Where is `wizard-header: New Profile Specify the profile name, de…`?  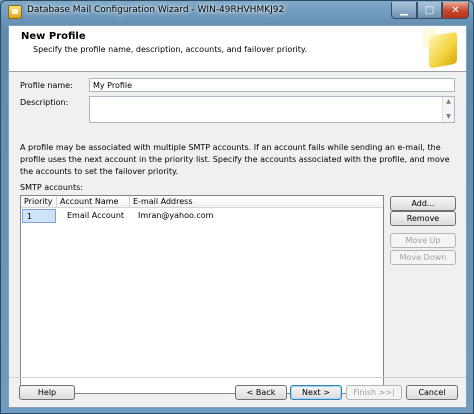 wizard-header: New Profile Specify the profile name, de… is located at coordinates (237, 49).